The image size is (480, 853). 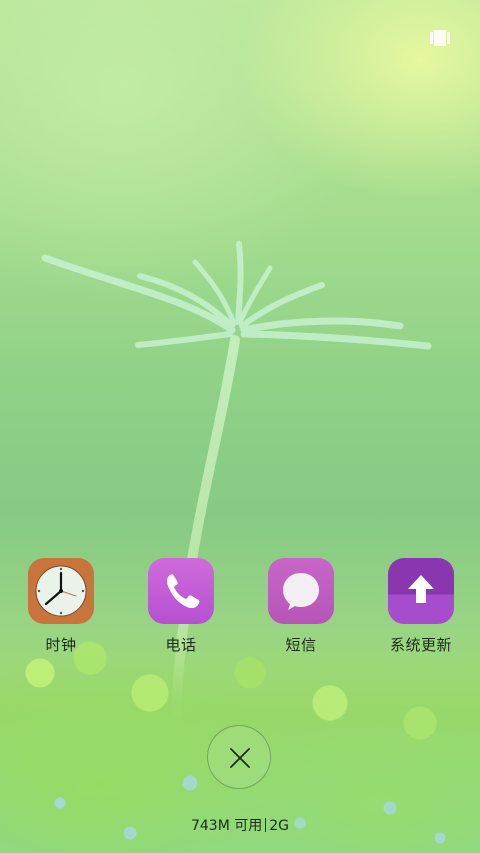 I want to click on close-all-button, so click(x=239, y=757).